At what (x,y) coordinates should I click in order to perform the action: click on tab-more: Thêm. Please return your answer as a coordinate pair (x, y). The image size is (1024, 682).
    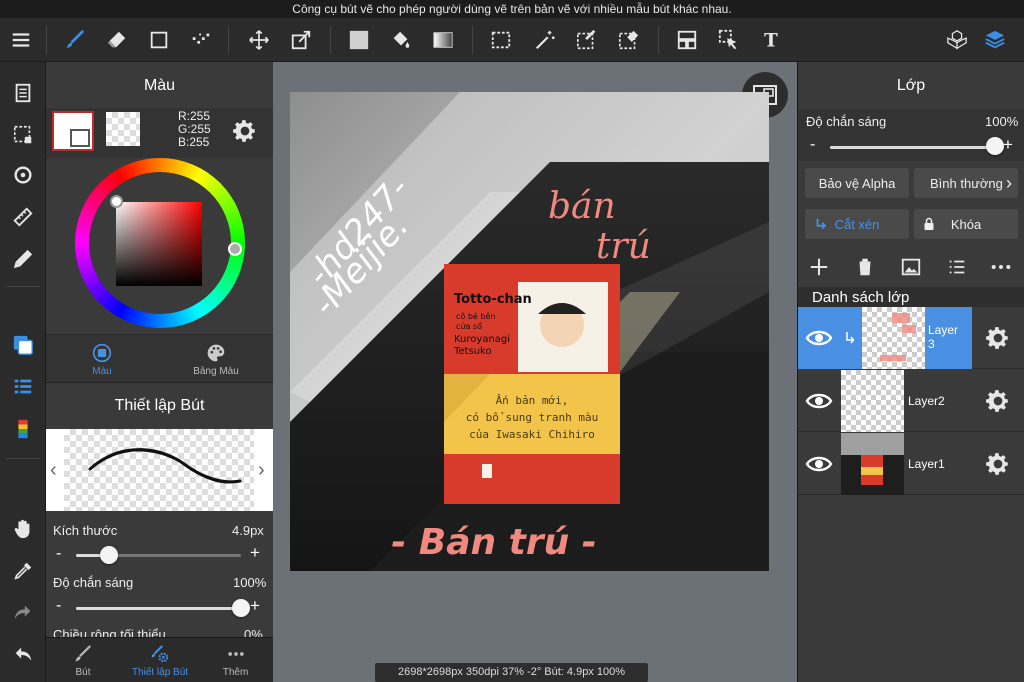
    Looking at the image, I should click on (235, 660).